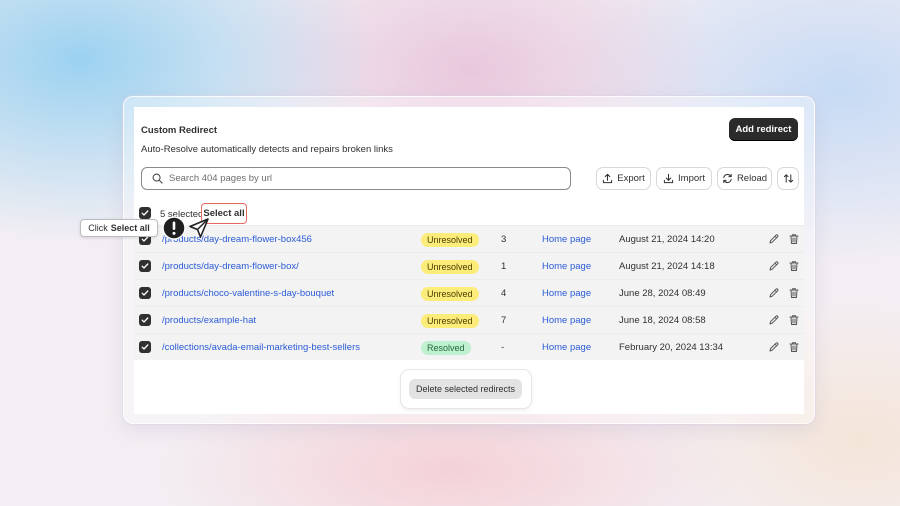 This screenshot has width=900, height=506. I want to click on reload-button: Reload, so click(744, 178).